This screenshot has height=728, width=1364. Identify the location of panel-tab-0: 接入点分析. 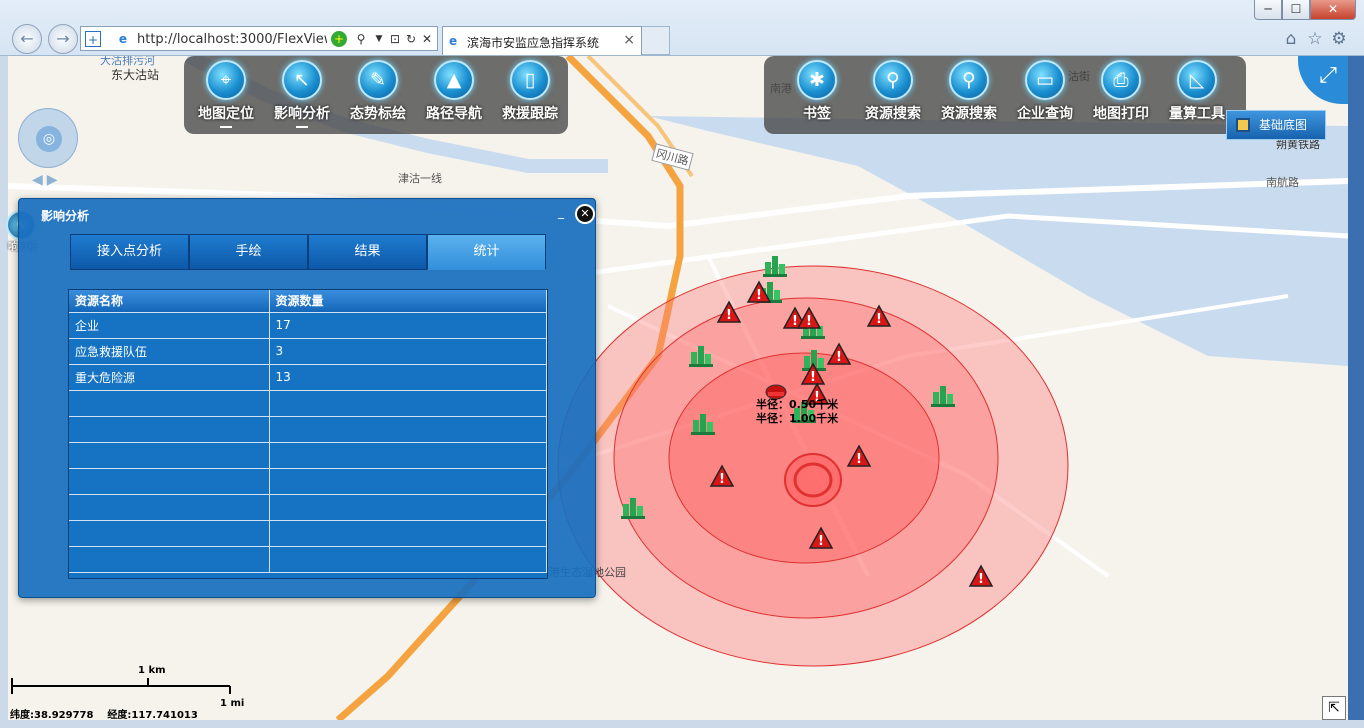
(129, 252).